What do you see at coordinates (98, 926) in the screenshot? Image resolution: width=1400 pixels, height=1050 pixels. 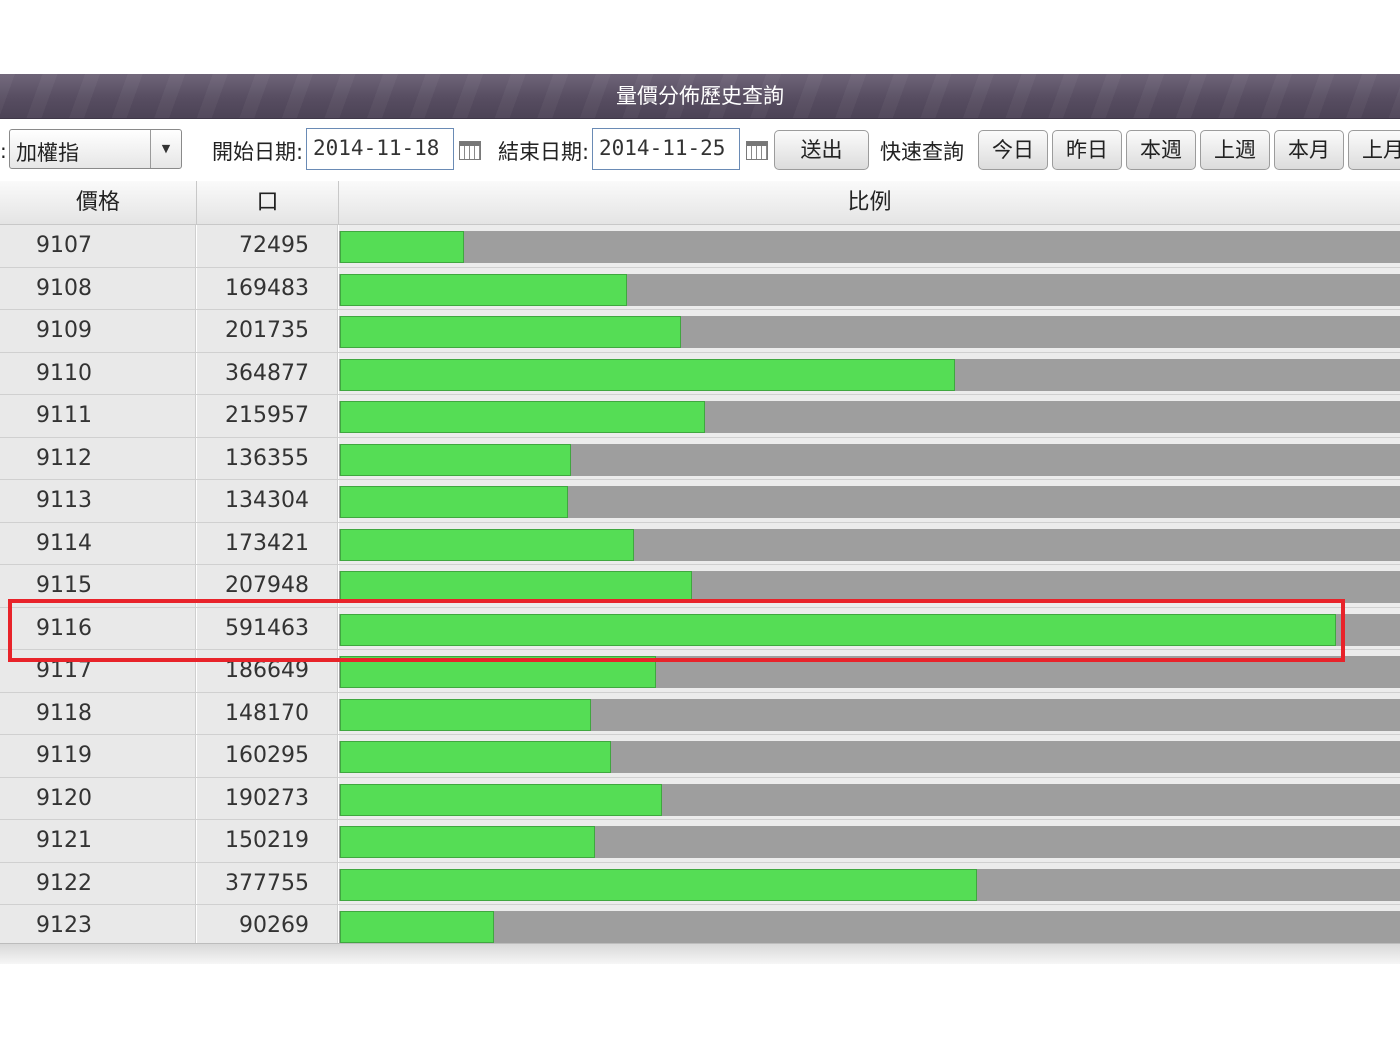 I see `price-cell: 9123` at bounding box center [98, 926].